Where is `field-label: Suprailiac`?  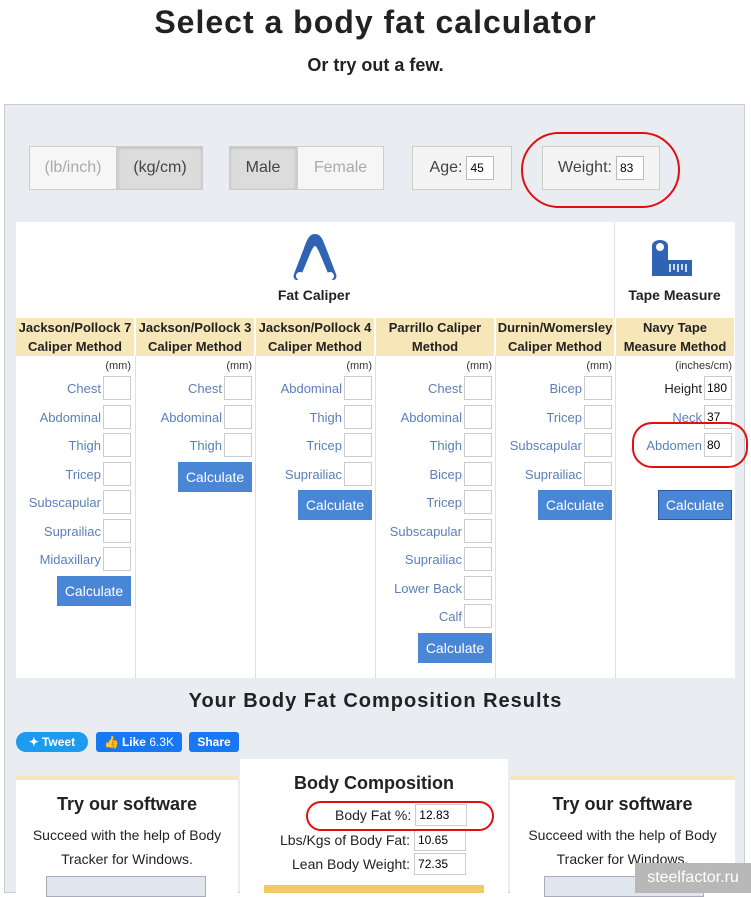 field-label: Suprailiac is located at coordinates (313, 474).